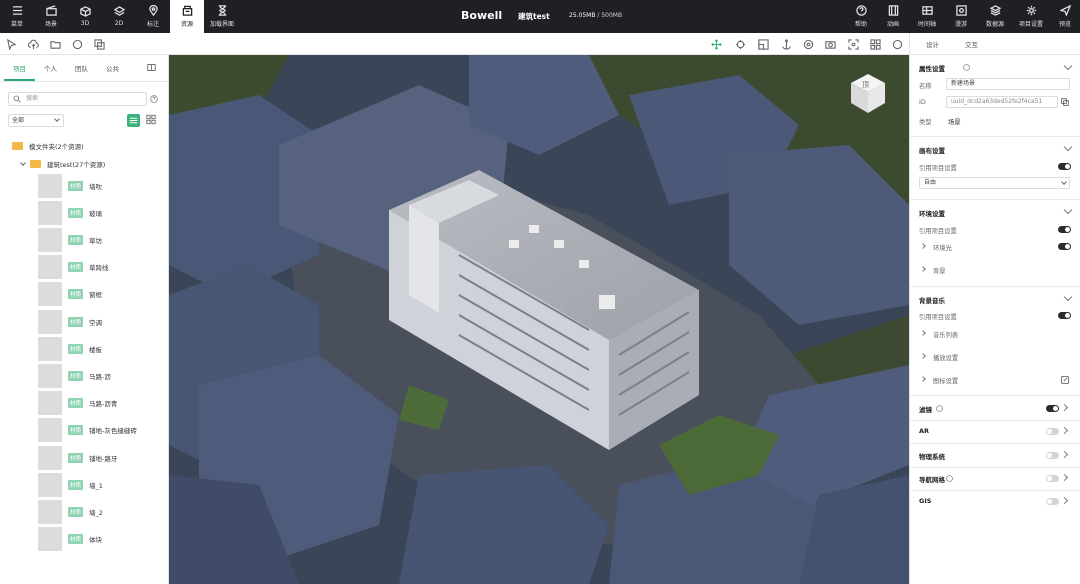 This screenshot has height=584, width=1080. I want to click on edit-icon, so click(1065, 380).